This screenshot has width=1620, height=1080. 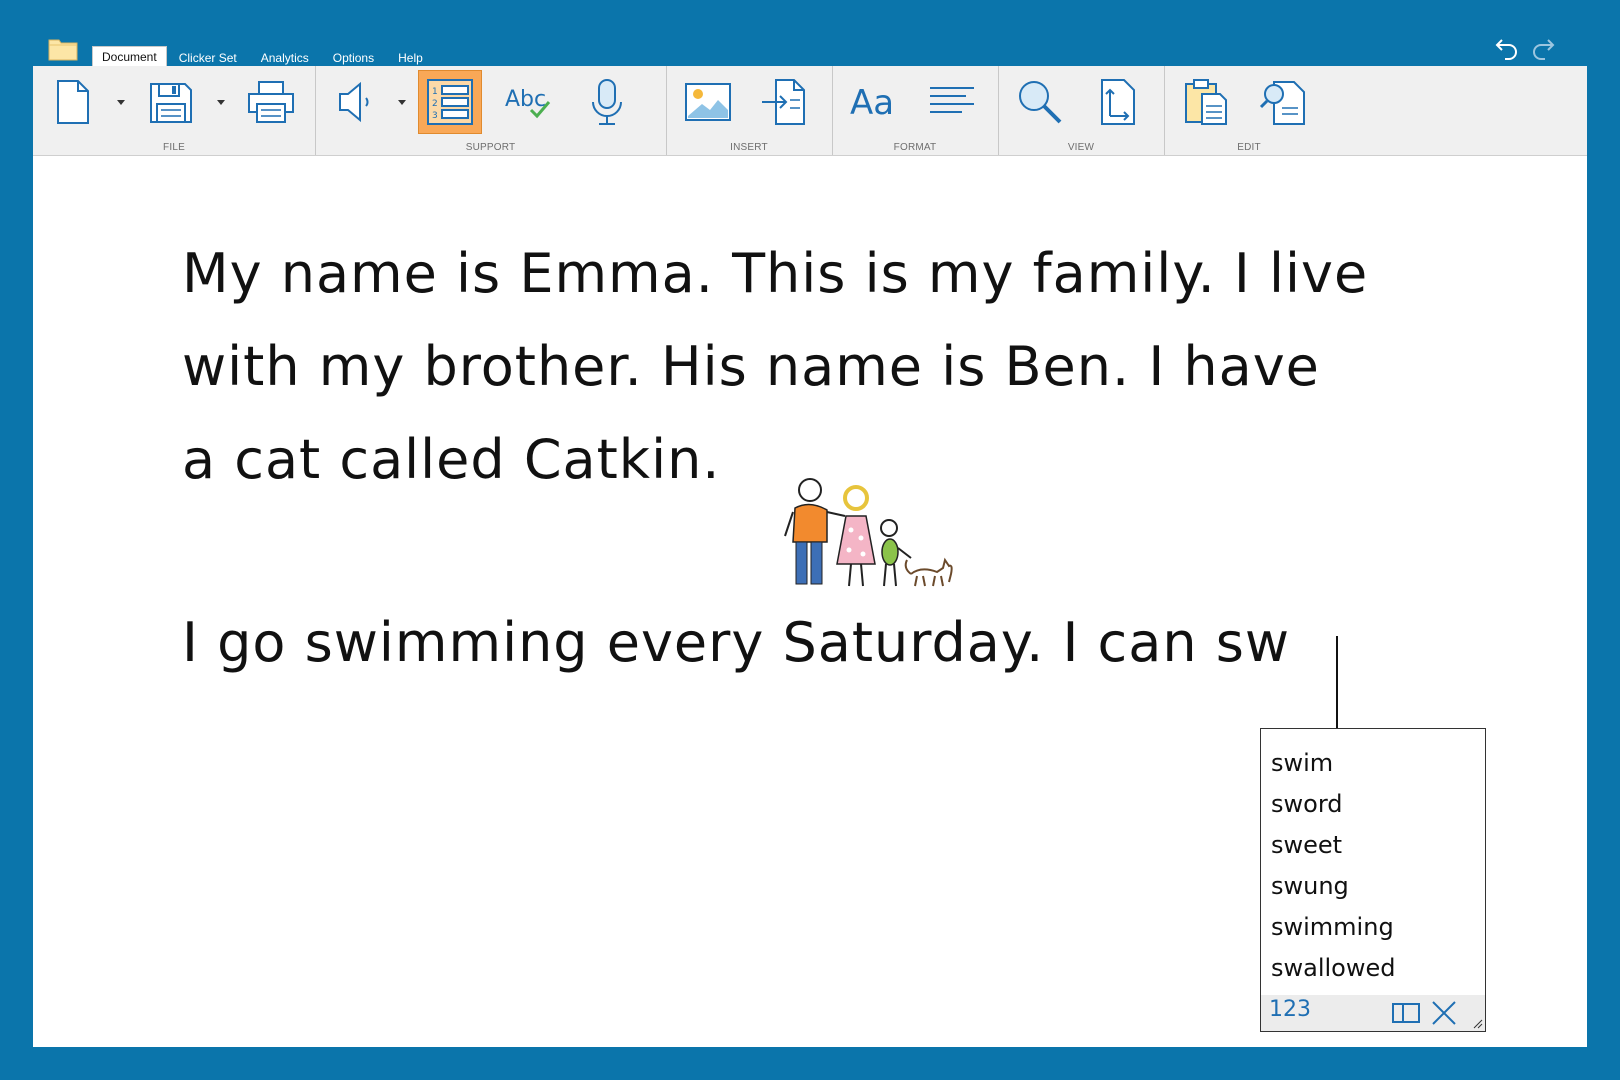 I want to click on speaker-icon, so click(x=354, y=102).